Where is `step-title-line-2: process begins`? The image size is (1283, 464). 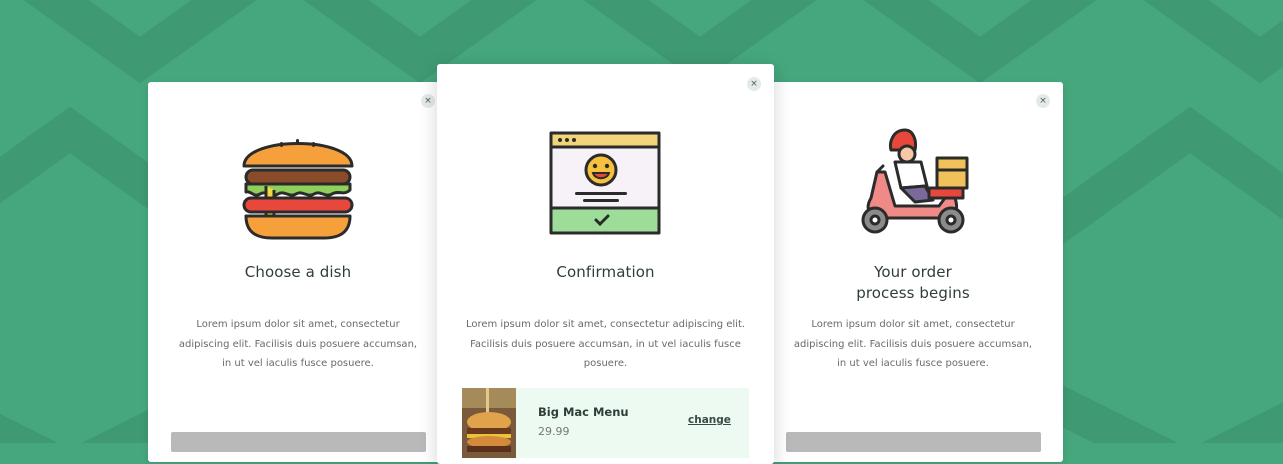 step-title-line-2: process begins is located at coordinates (913, 293).